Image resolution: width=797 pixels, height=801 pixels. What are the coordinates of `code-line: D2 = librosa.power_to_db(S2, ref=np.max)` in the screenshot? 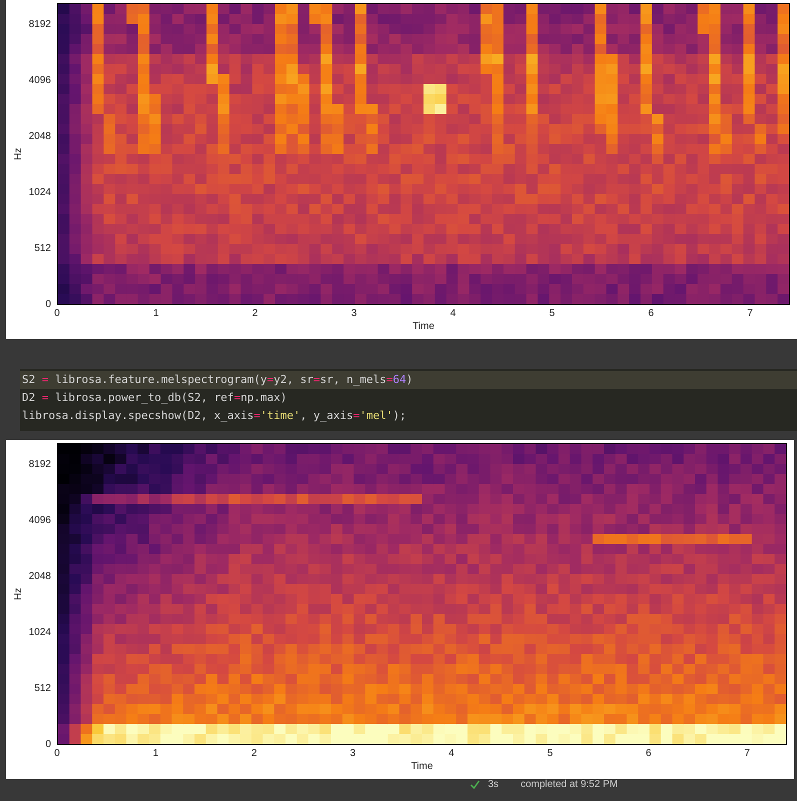 It's located at (154, 398).